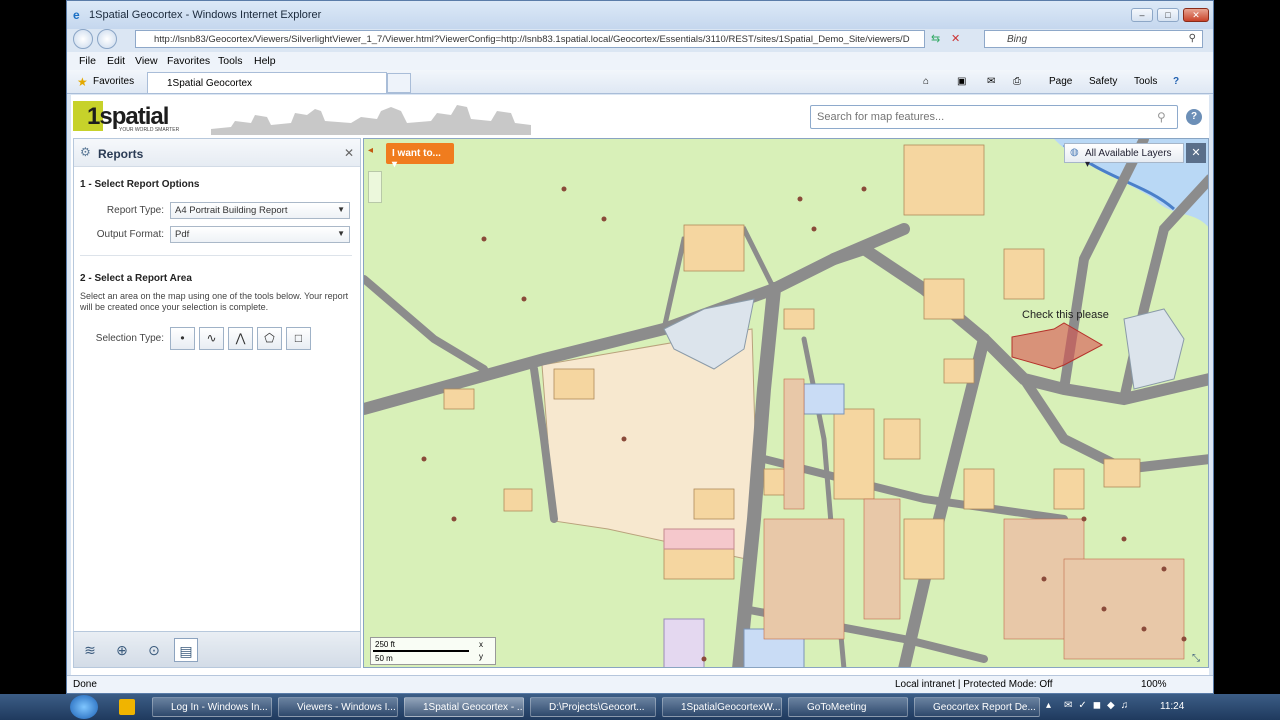  I want to click on divider, so click(216, 255).